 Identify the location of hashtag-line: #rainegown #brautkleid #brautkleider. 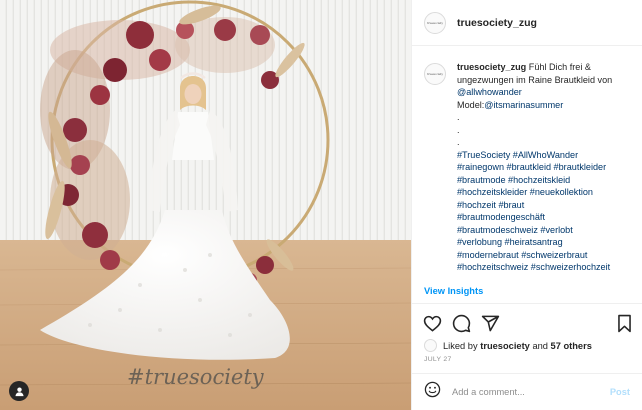
(547, 167).